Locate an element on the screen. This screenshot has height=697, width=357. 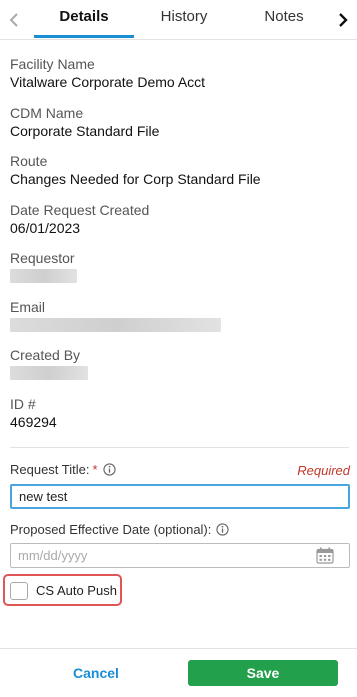
date-request-created-field: Date Request Created 06/01/2023 is located at coordinates (180, 226).